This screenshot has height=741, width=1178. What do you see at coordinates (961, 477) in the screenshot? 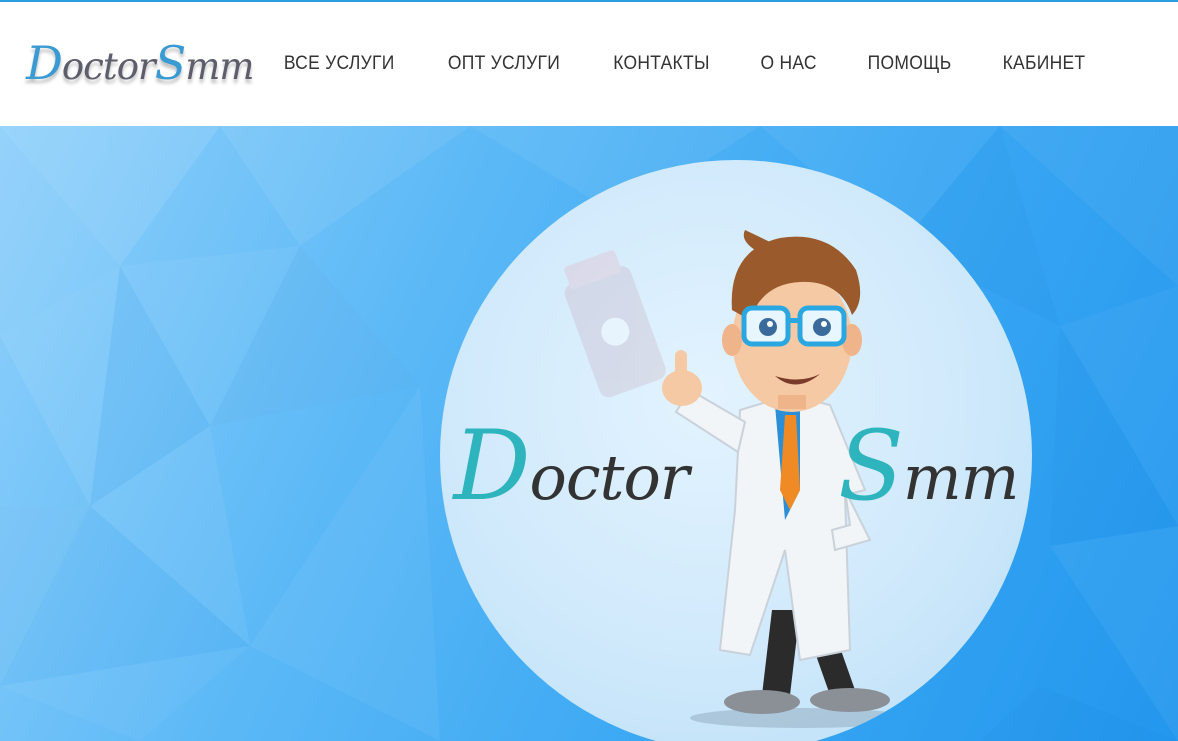
I see `hero-title-word-2: mm` at bounding box center [961, 477].